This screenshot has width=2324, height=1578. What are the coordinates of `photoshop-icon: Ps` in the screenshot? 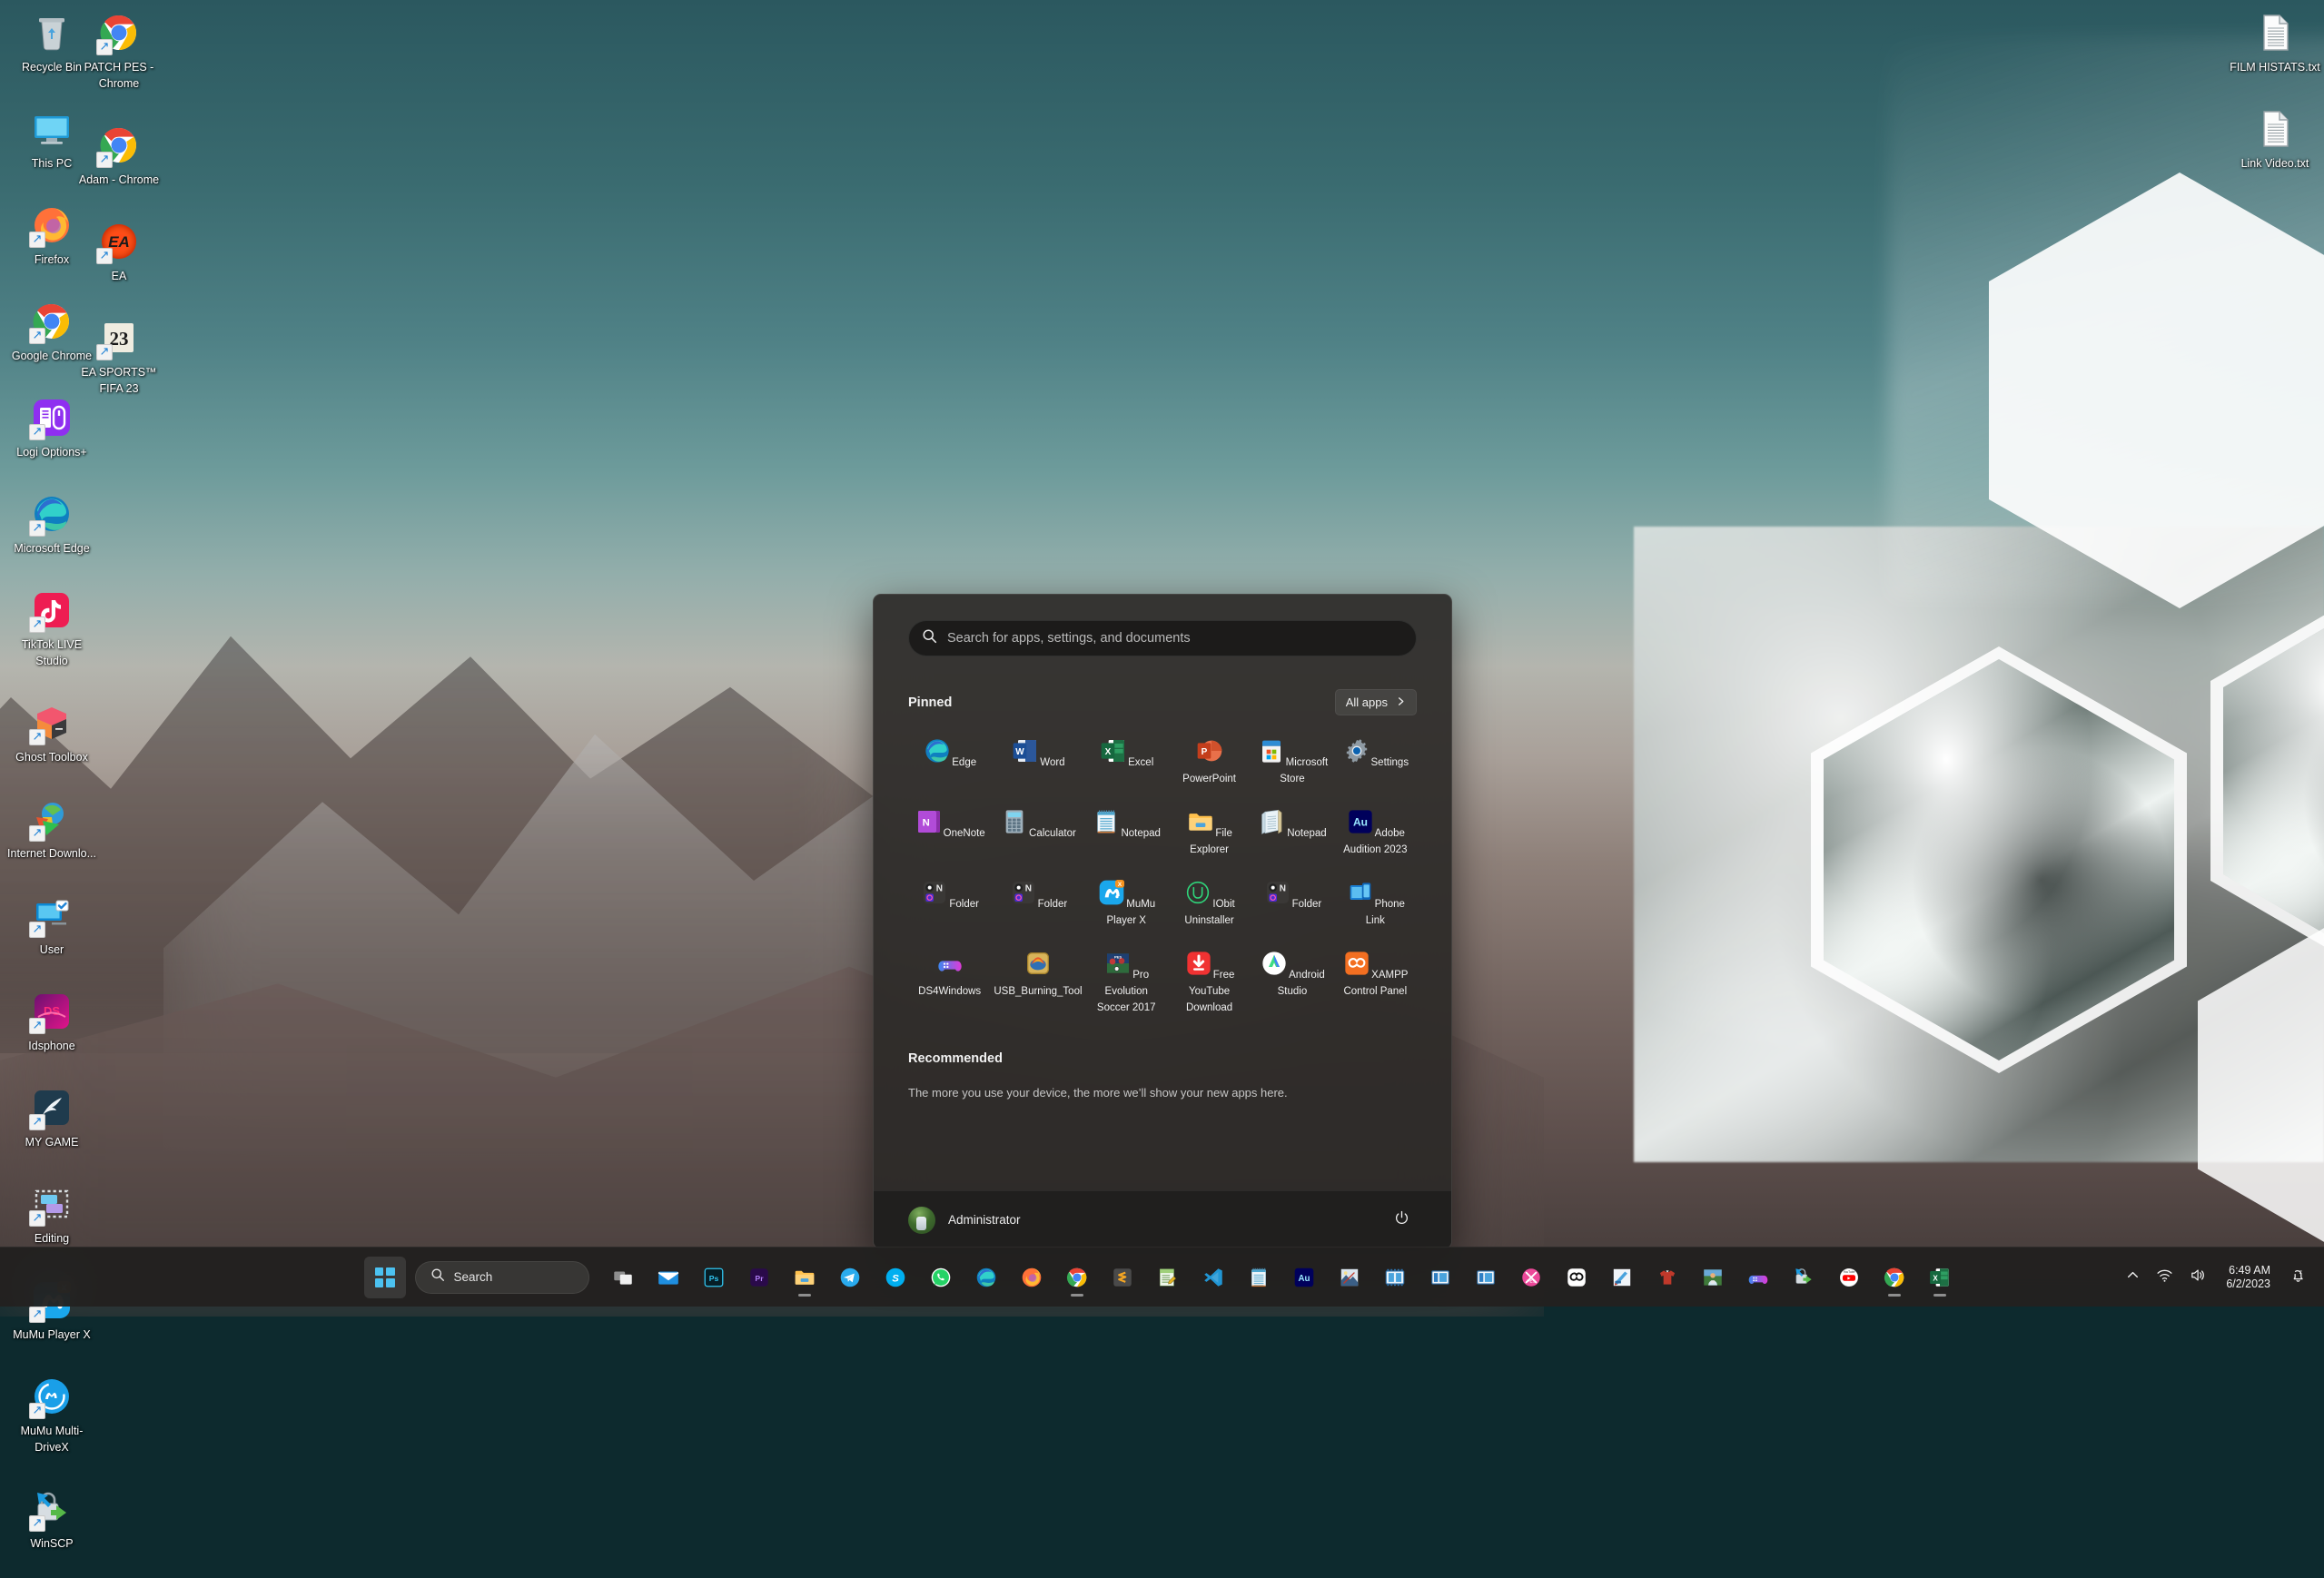 It's located at (714, 1277).